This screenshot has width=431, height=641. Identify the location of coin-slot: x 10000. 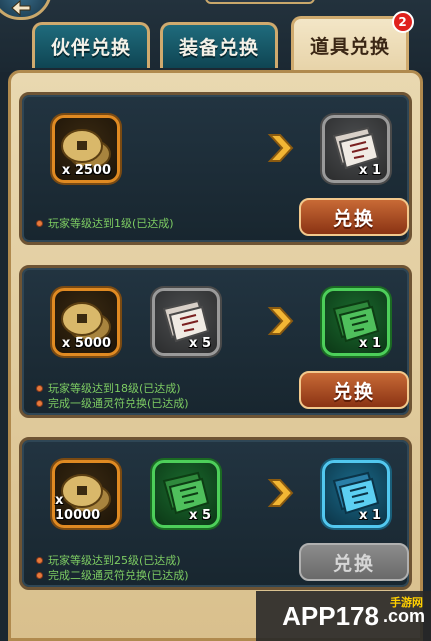
(86, 494).